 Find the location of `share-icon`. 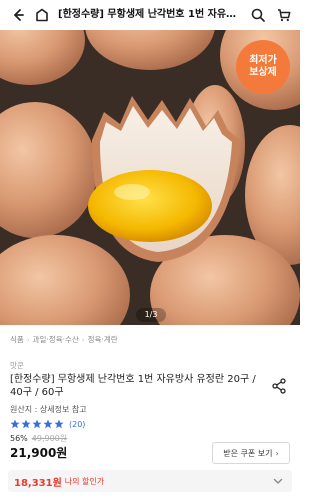

share-icon is located at coordinates (279, 386).